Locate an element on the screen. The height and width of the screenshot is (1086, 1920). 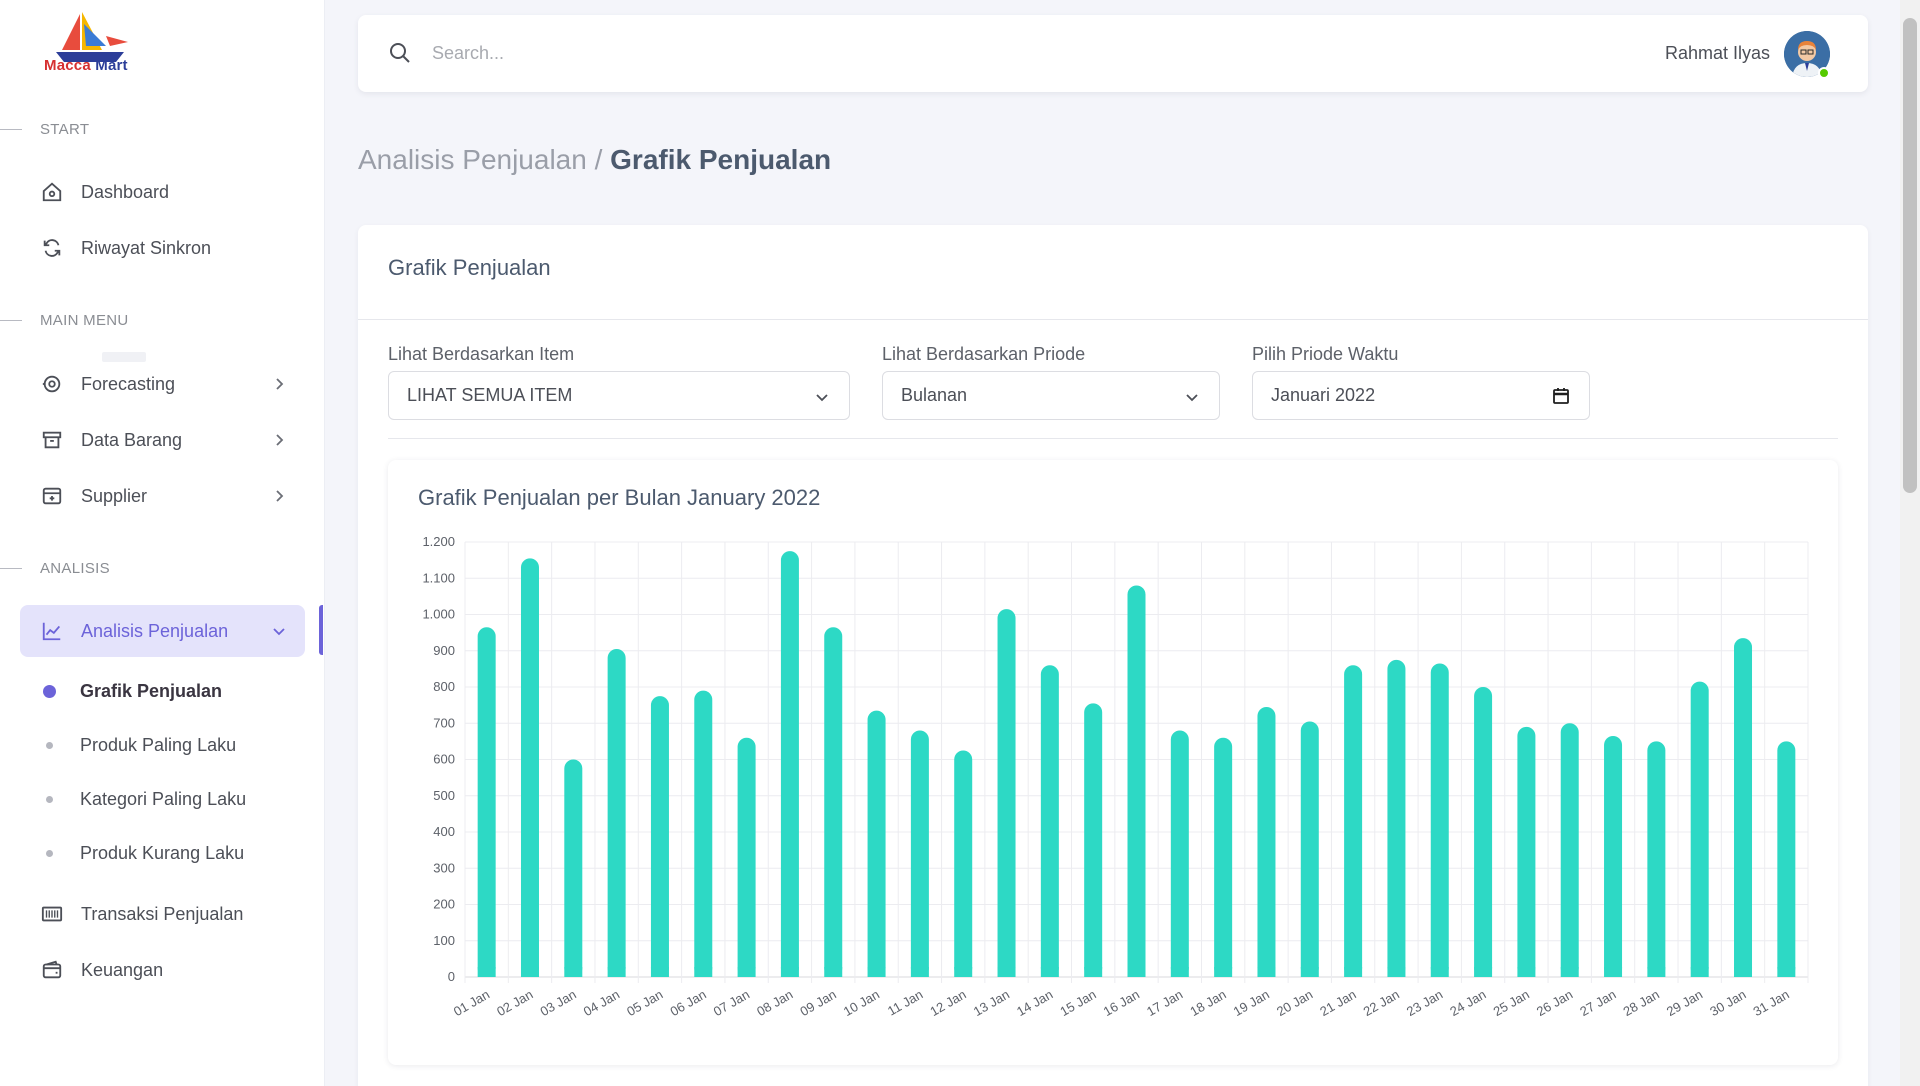
scrollbar-thumb is located at coordinates (1910, 255).